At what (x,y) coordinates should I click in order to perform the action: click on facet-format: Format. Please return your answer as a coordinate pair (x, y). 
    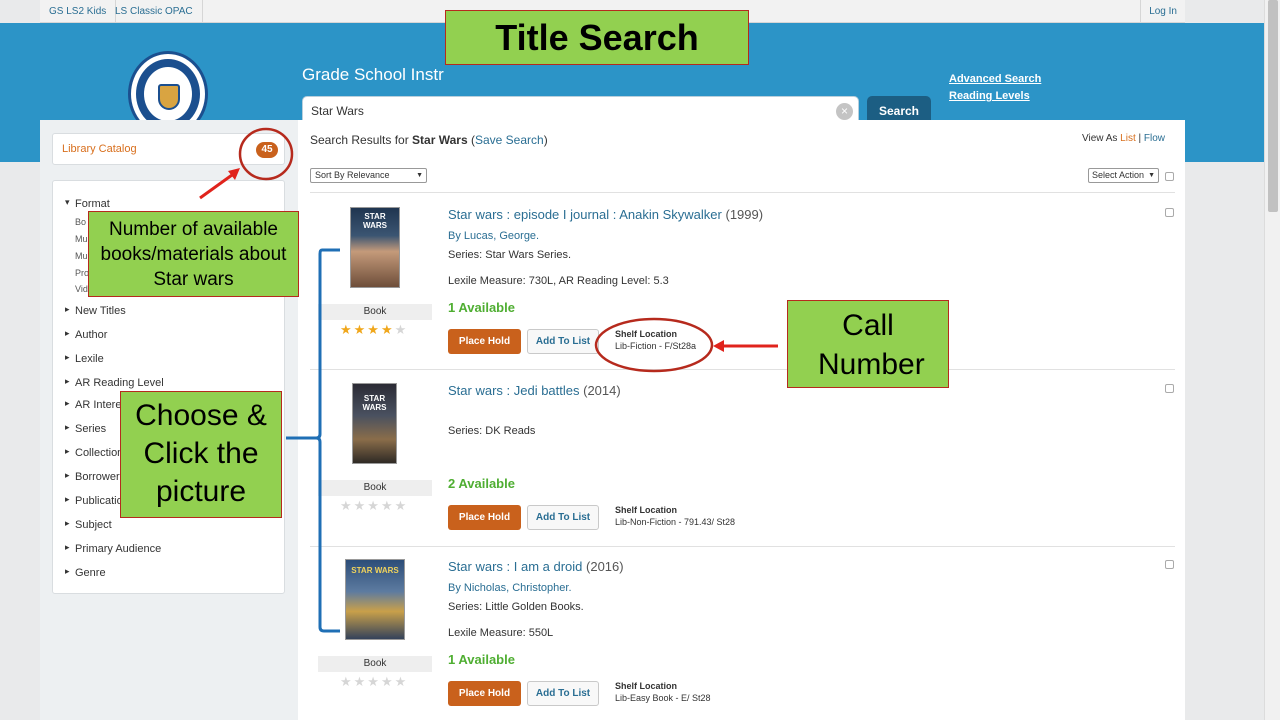
    Looking at the image, I should click on (87, 203).